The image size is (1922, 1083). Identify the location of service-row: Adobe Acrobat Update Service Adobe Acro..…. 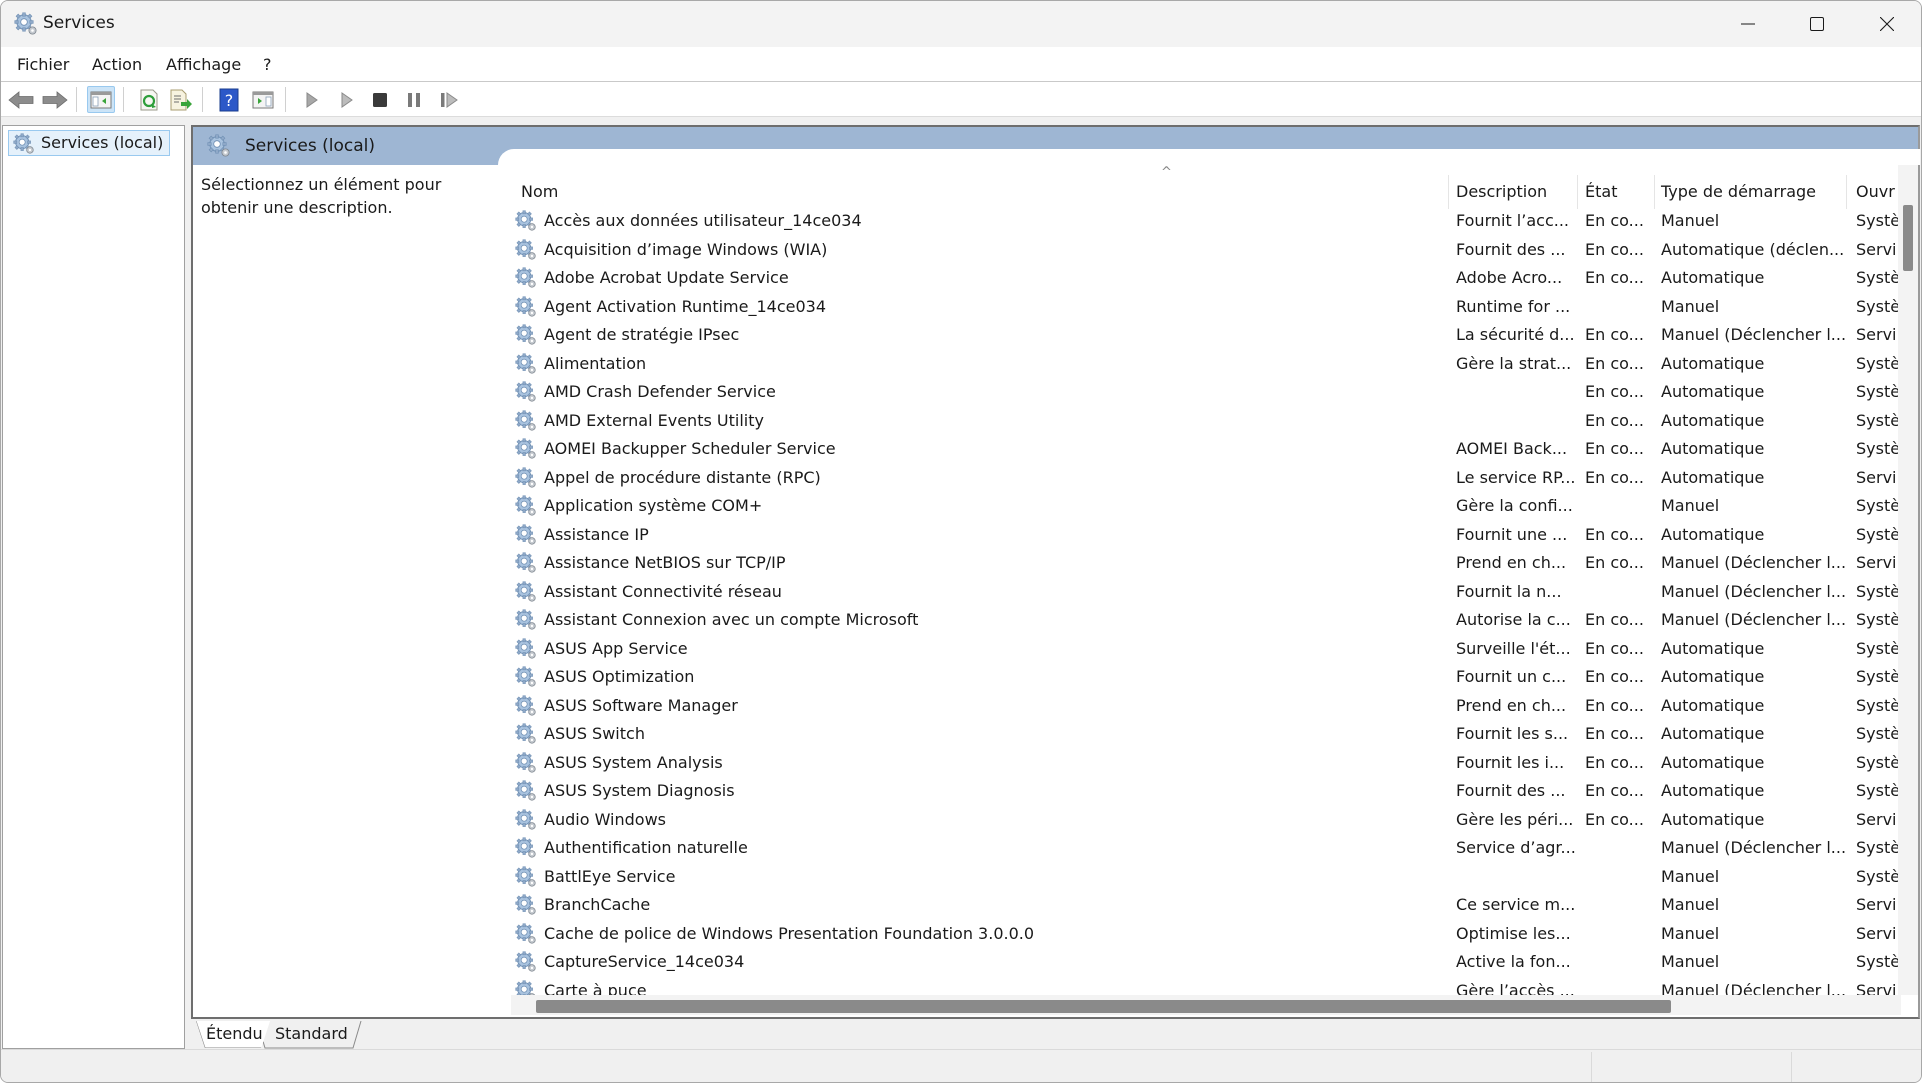
(1206, 278).